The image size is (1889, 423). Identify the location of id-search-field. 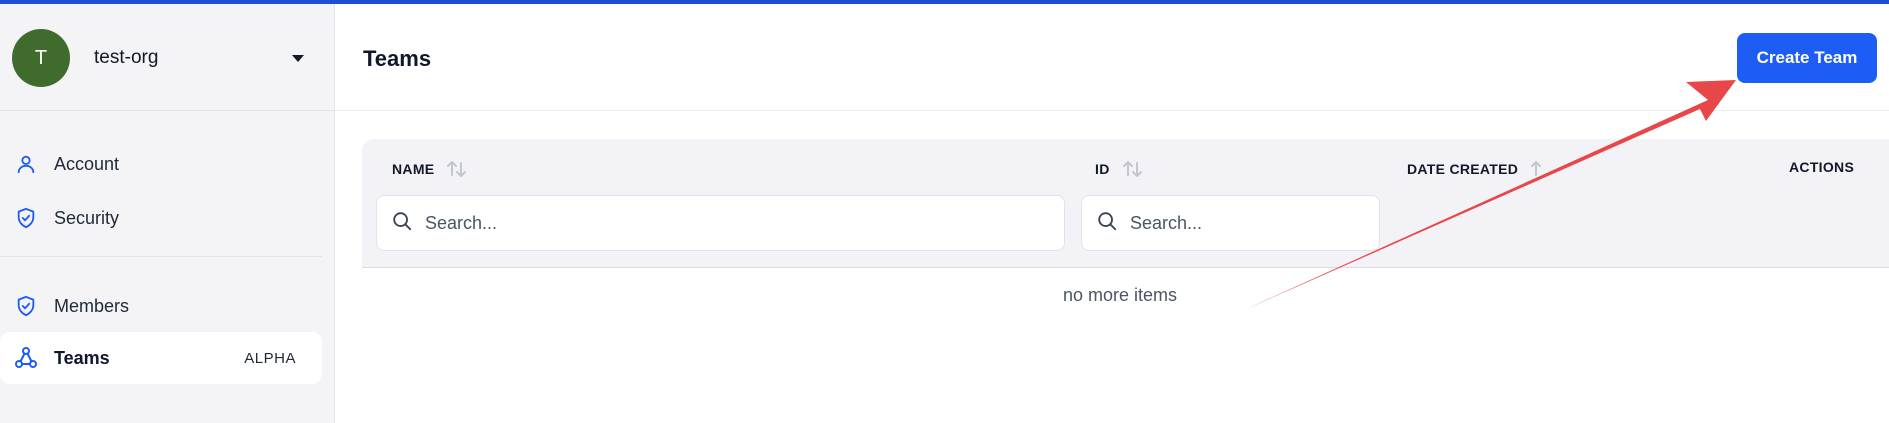
(1230, 223).